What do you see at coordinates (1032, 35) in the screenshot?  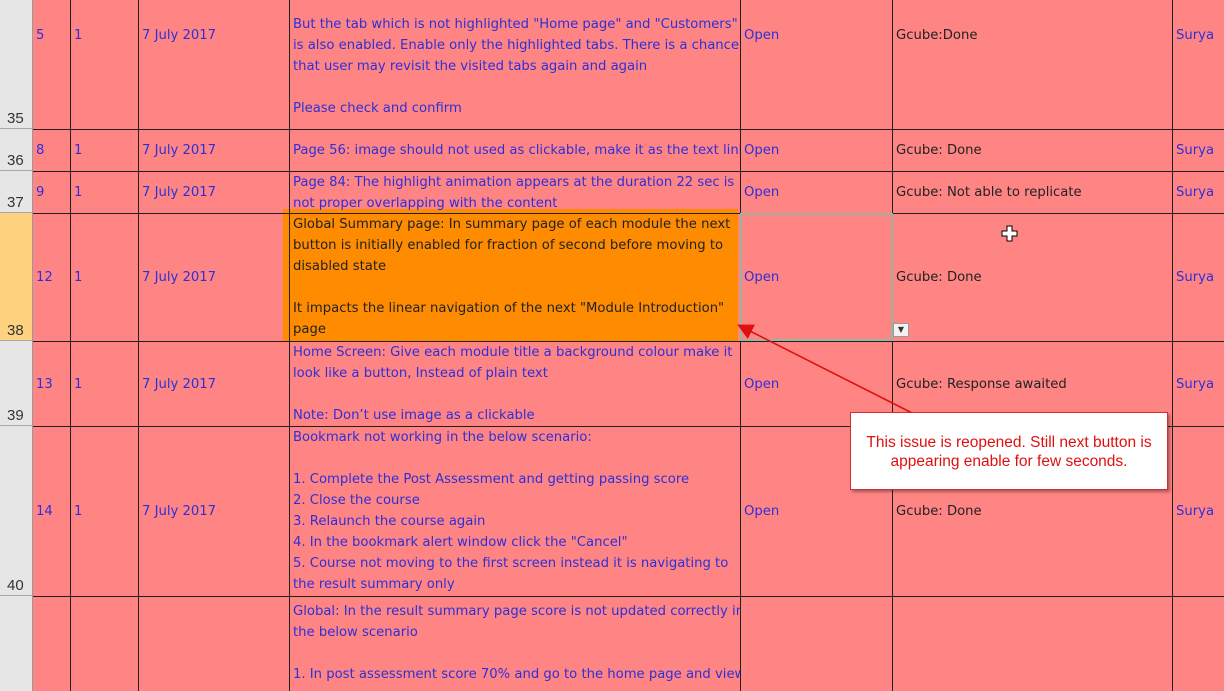 I see `response-cell: Gcube:Done` at bounding box center [1032, 35].